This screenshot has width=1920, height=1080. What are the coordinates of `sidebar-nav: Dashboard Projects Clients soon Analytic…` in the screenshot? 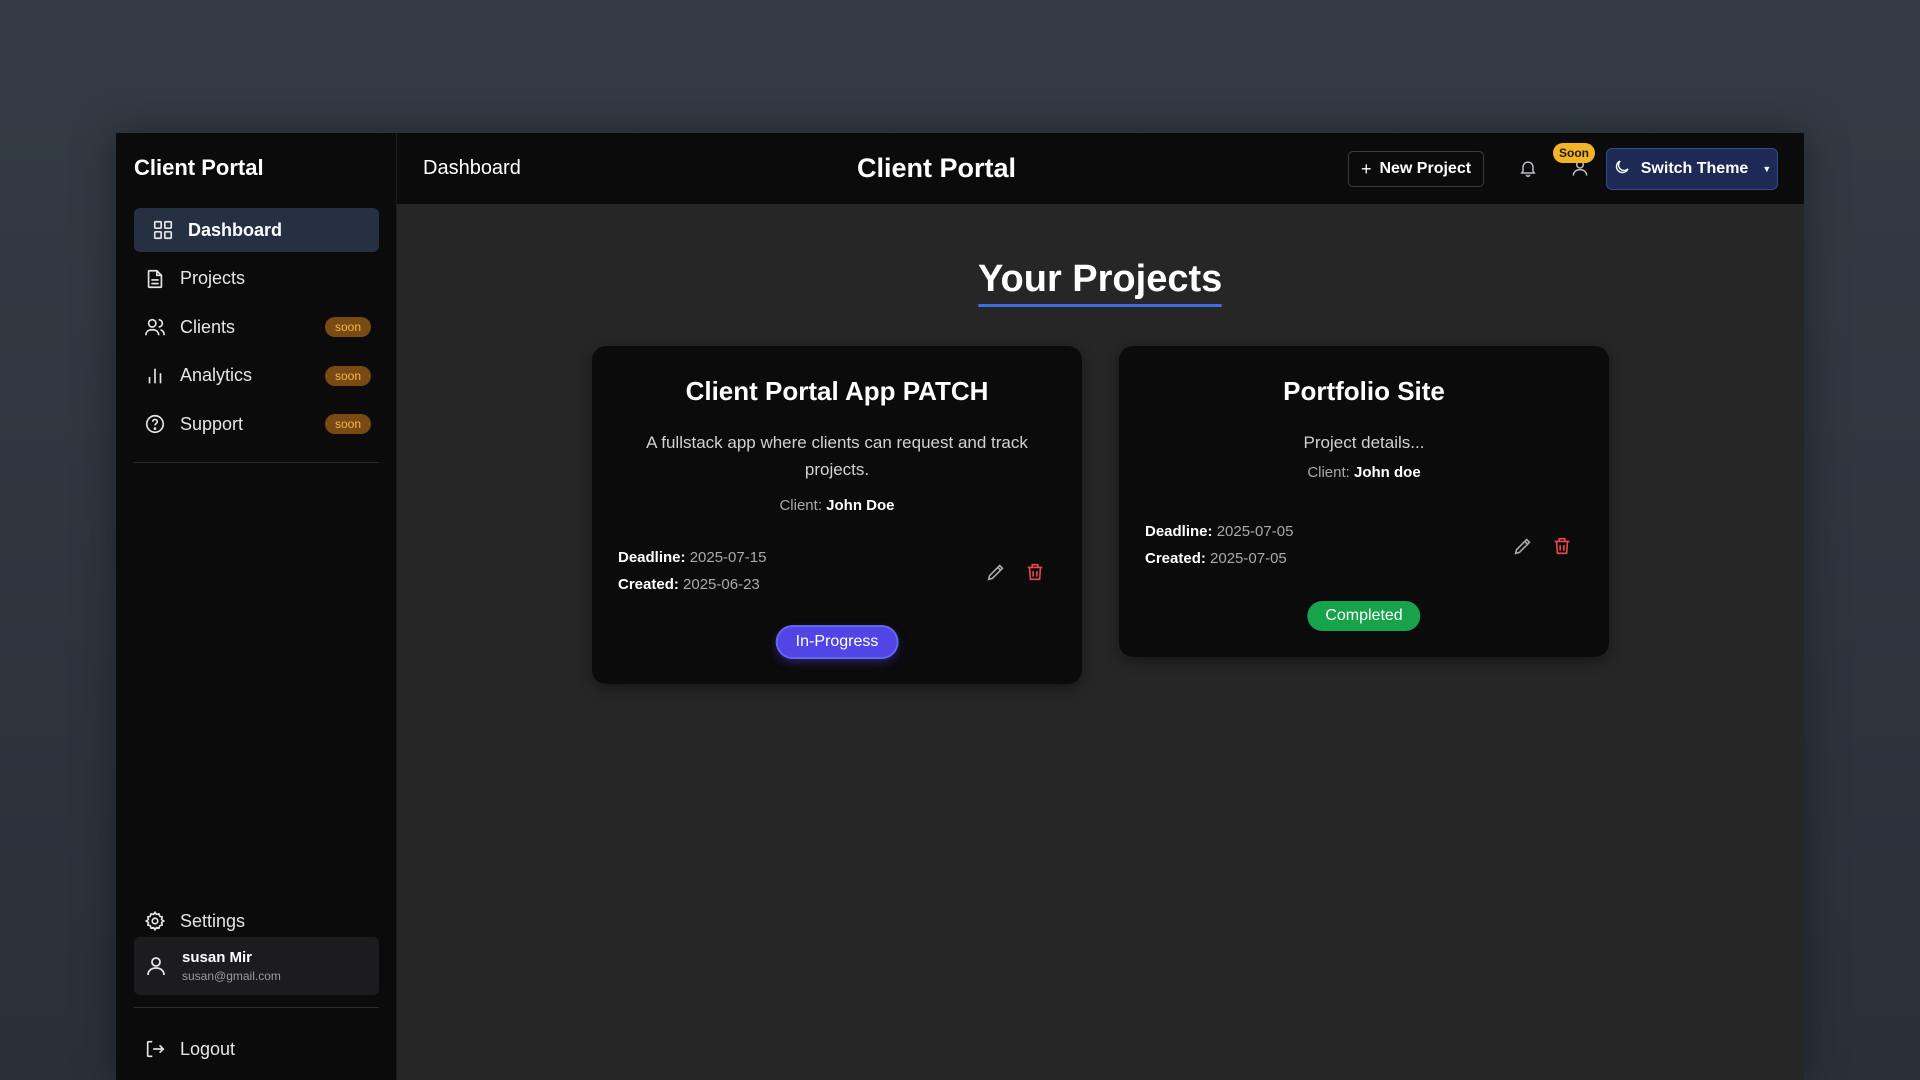 It's located at (256, 329).